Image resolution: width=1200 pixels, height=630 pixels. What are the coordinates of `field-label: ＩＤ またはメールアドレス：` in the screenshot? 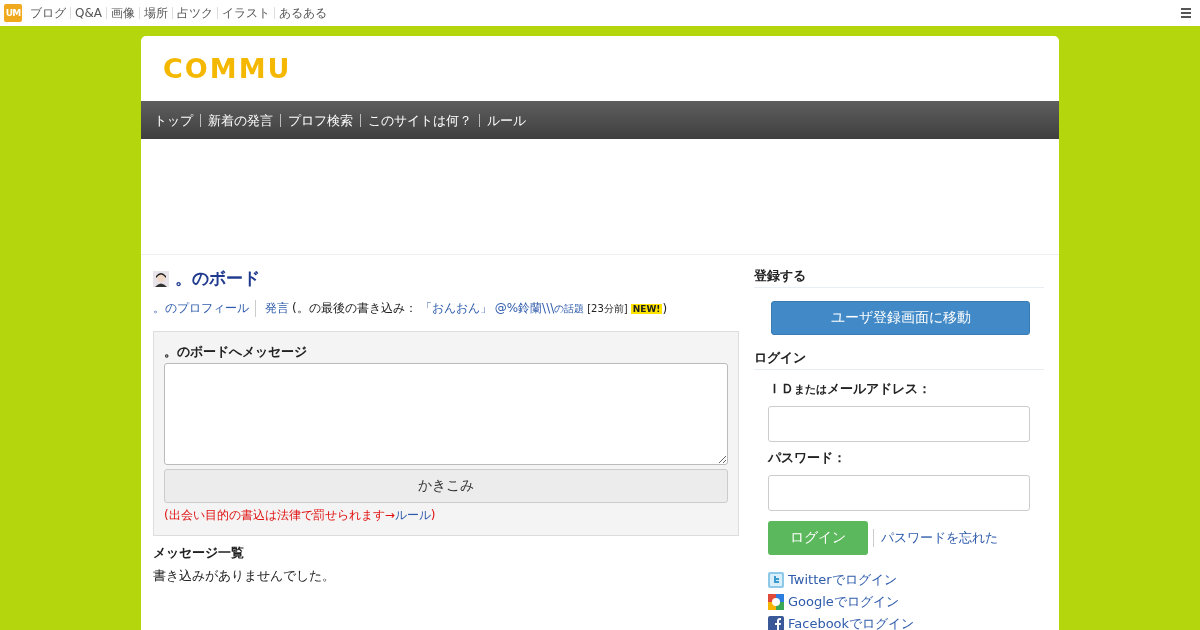 It's located at (850, 389).